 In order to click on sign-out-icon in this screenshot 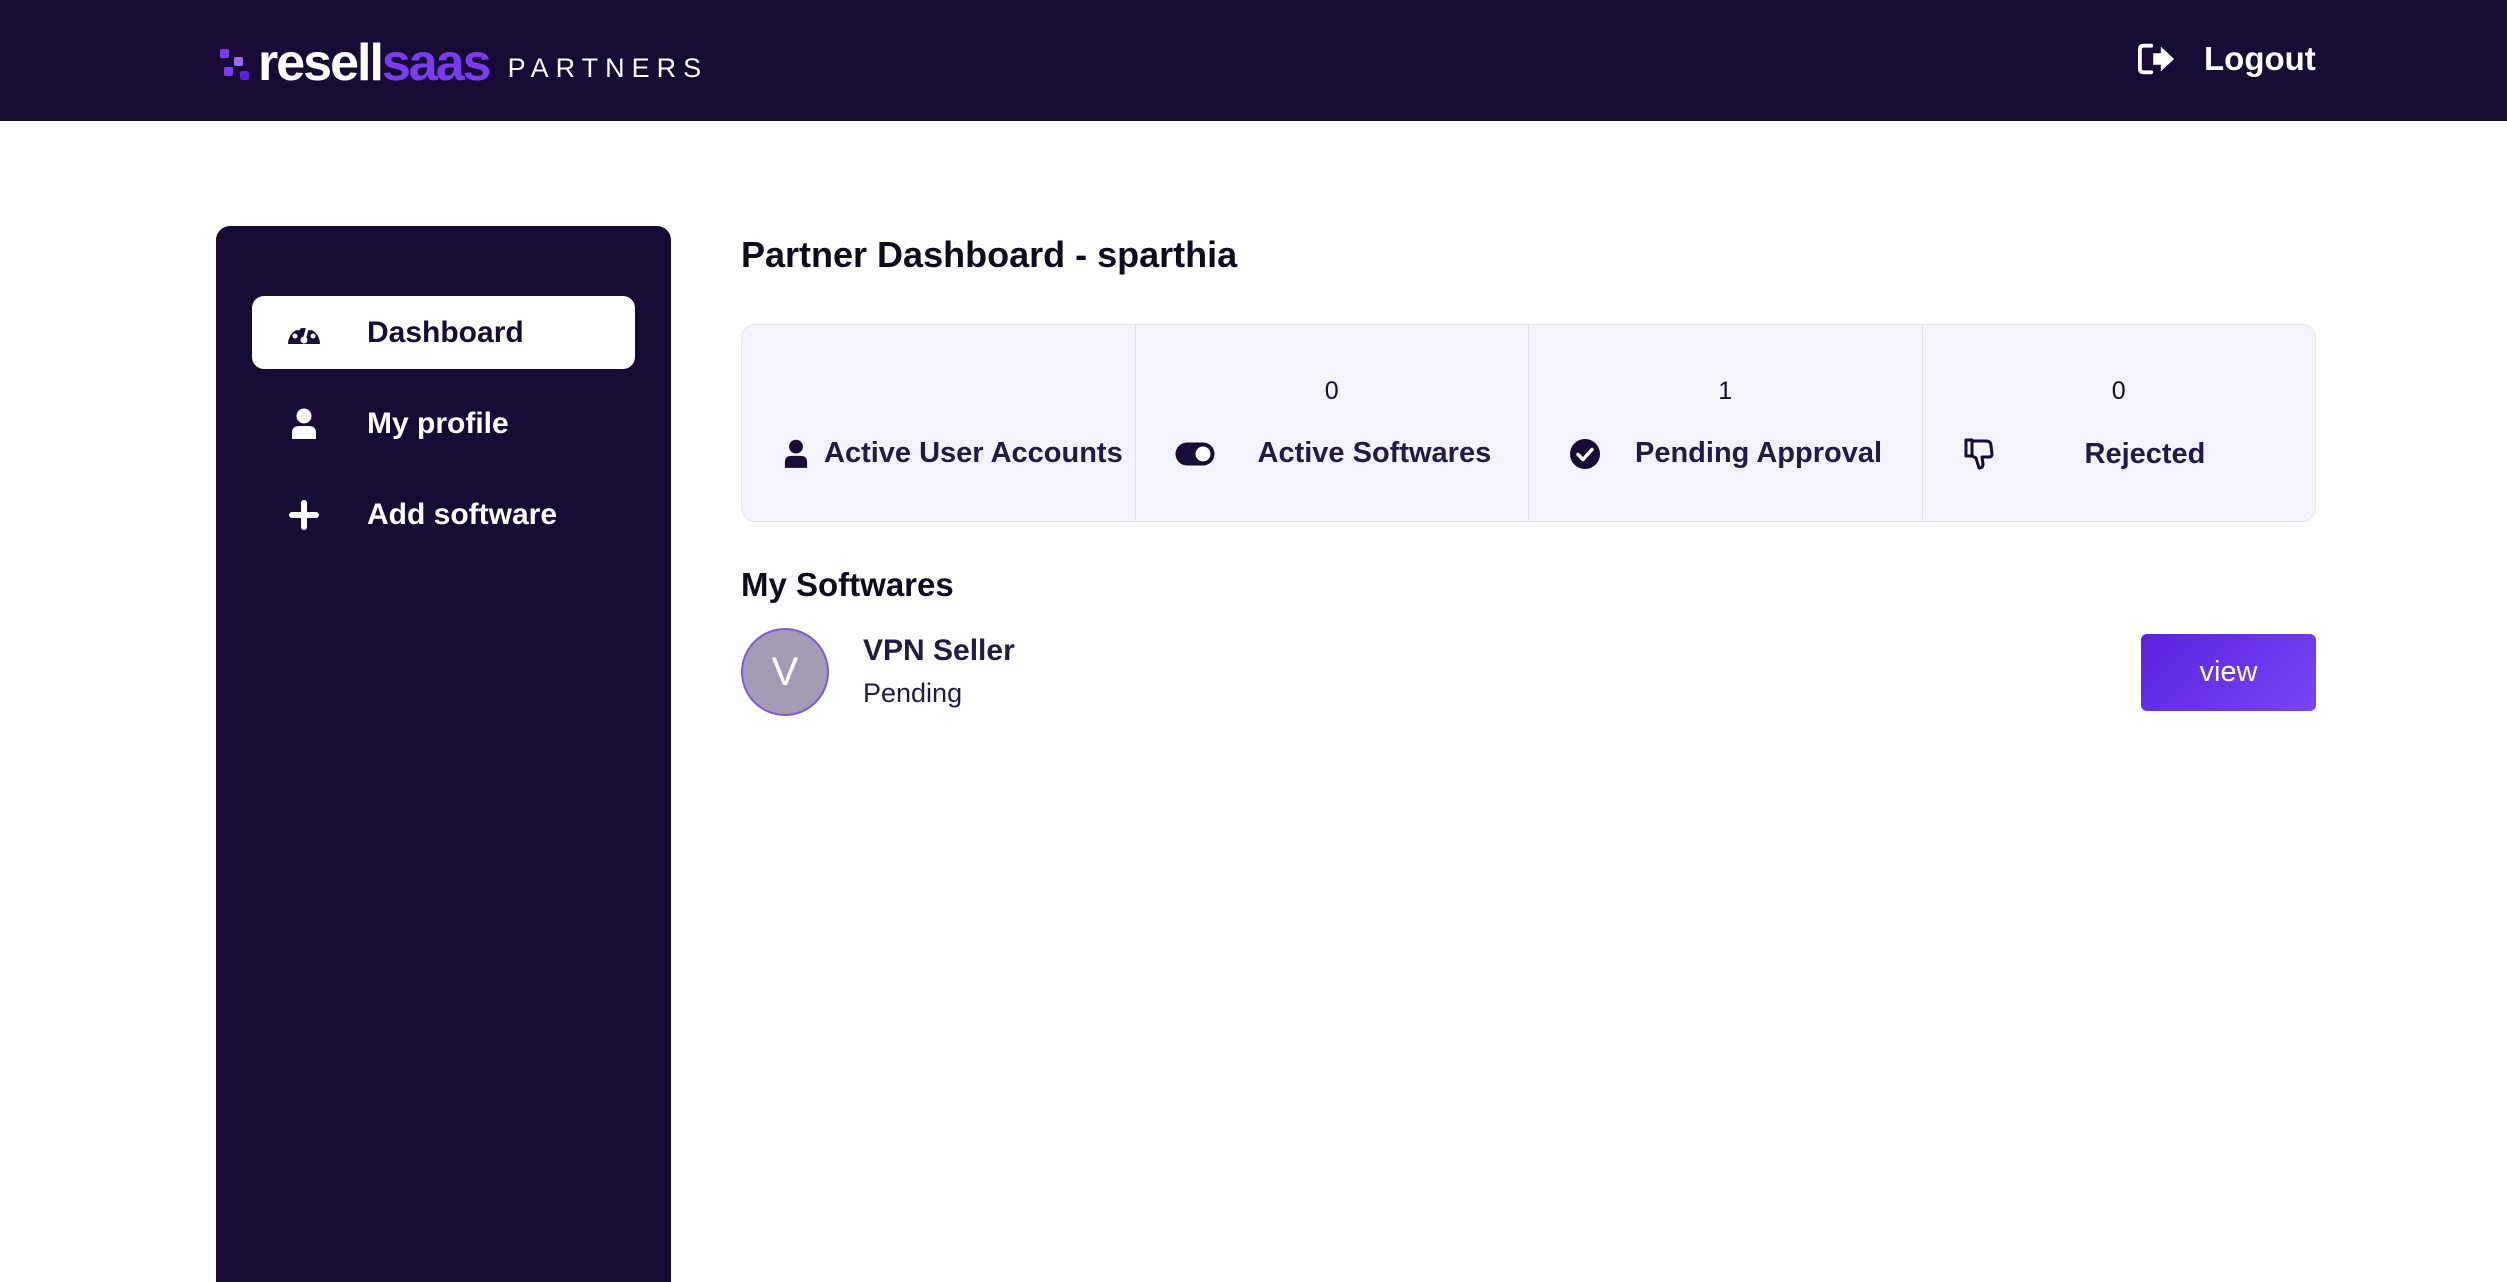, I will do `click(2156, 59)`.